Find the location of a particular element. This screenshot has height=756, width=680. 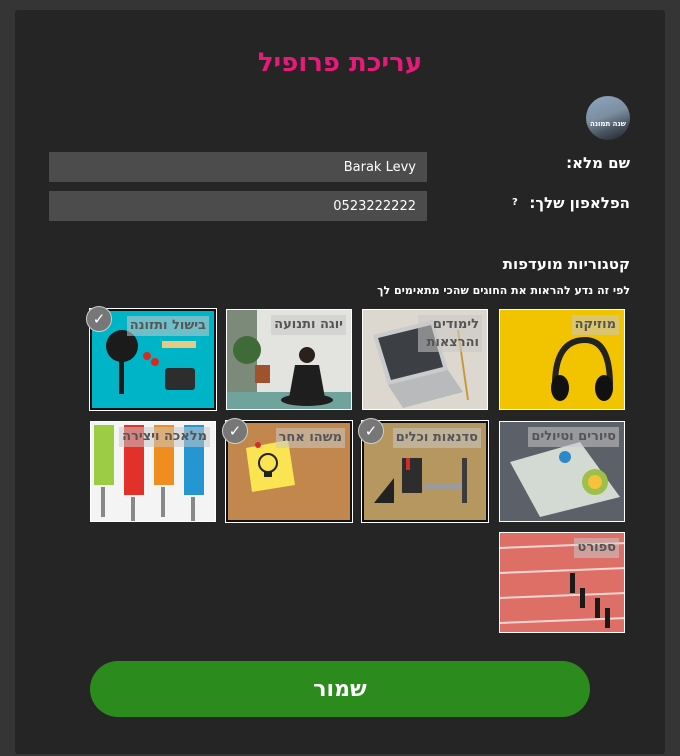

category-label: לימודים והרצאות is located at coordinates (450, 334).